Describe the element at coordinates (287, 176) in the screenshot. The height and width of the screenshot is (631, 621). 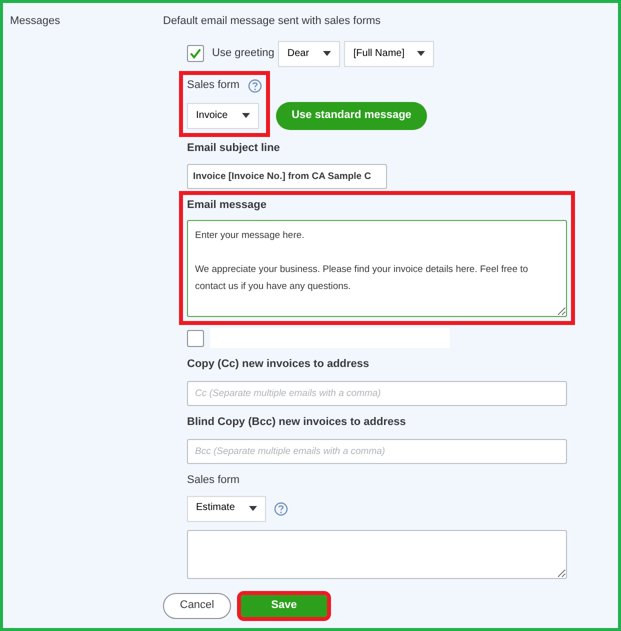
I see `subject-field: Invoice [Invoice No.] from CA Sample C` at that location.